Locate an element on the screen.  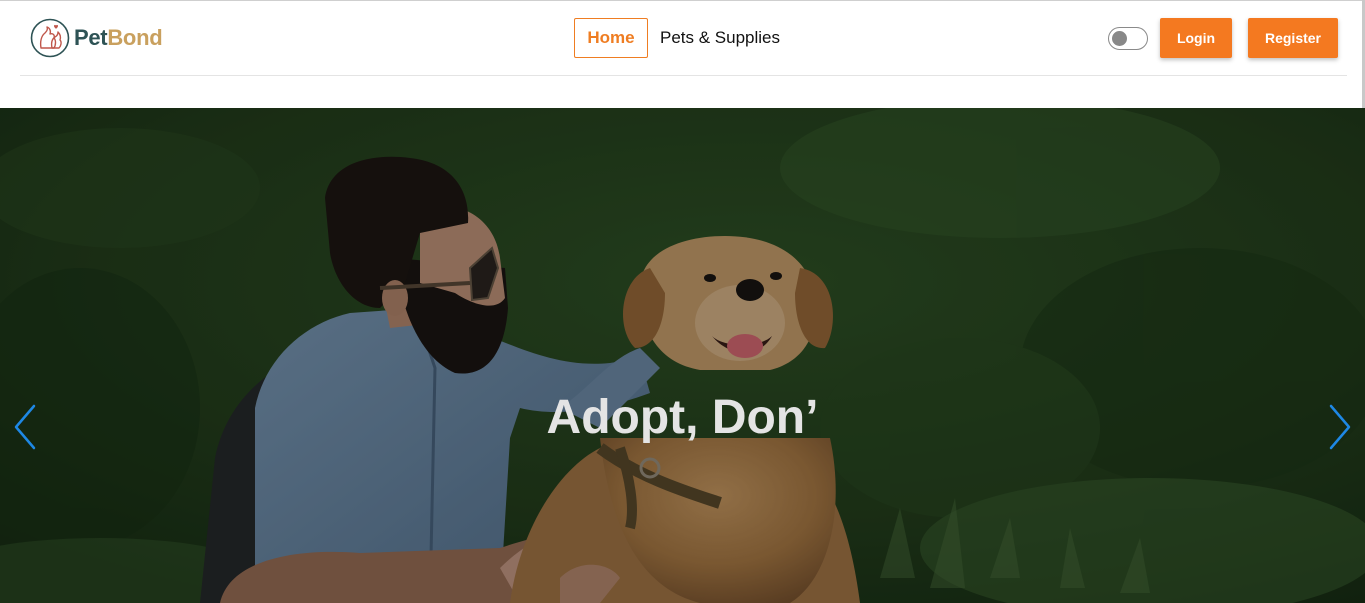
register-button: Register is located at coordinates (1293, 38).